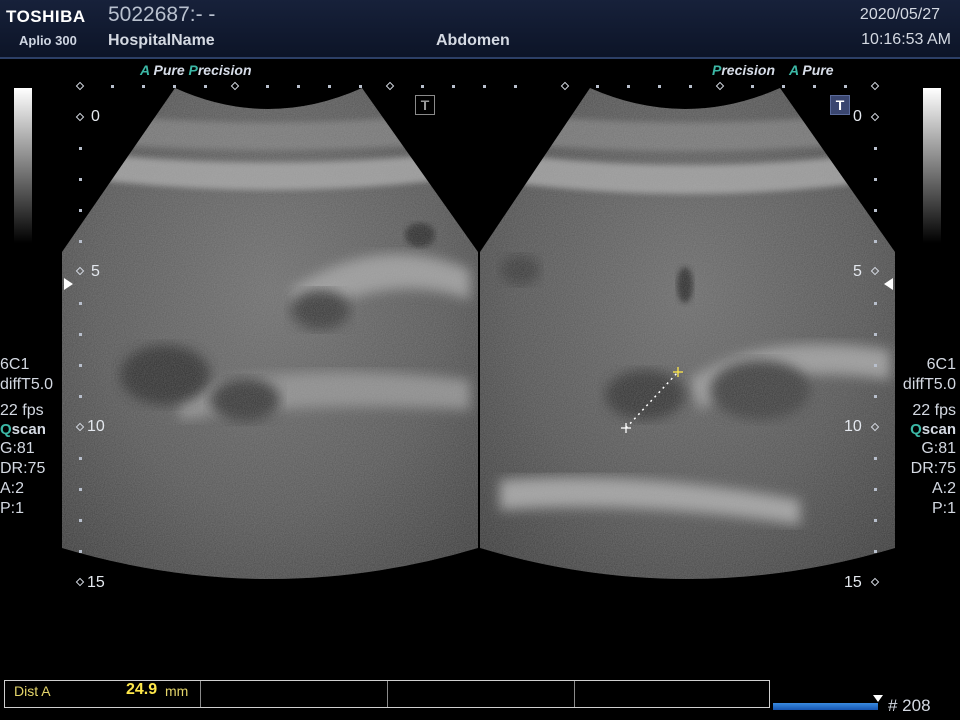  I want to click on right-grayscale-bar, so click(932, 165).